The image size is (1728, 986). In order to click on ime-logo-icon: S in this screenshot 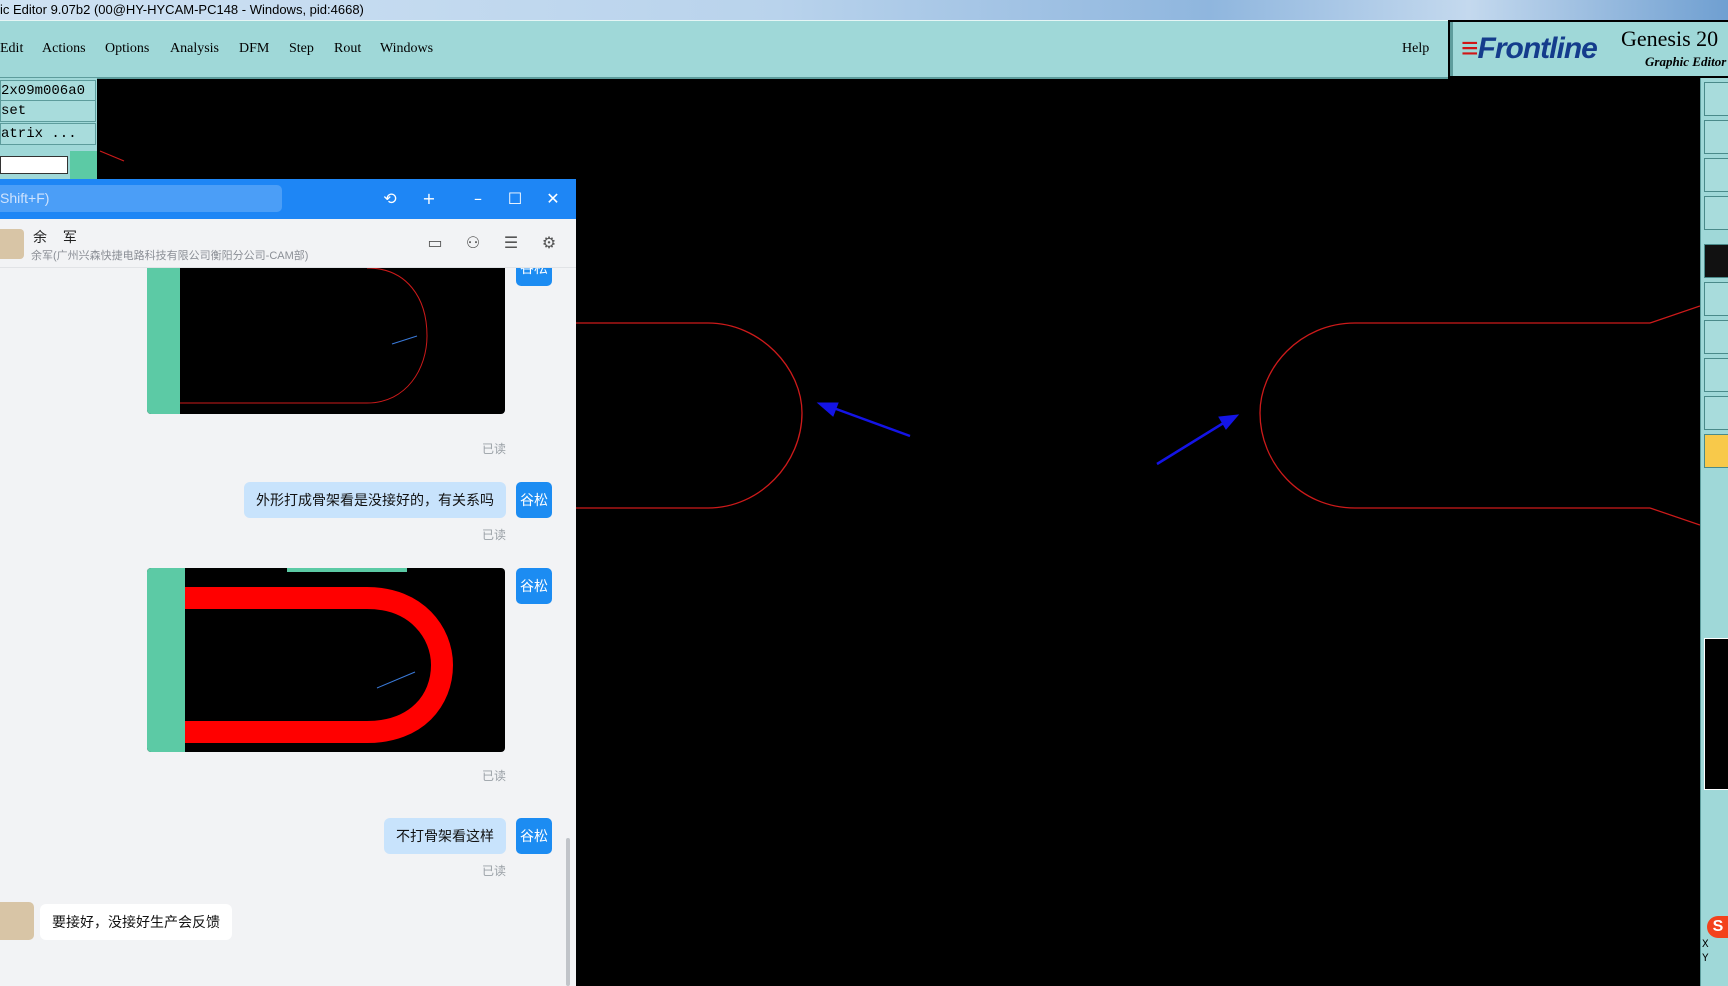, I will do `click(1717, 927)`.